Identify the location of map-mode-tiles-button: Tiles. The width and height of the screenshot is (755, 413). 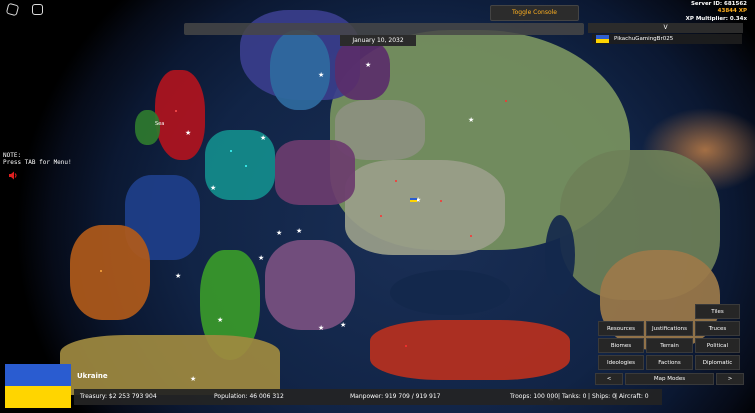
(717, 311).